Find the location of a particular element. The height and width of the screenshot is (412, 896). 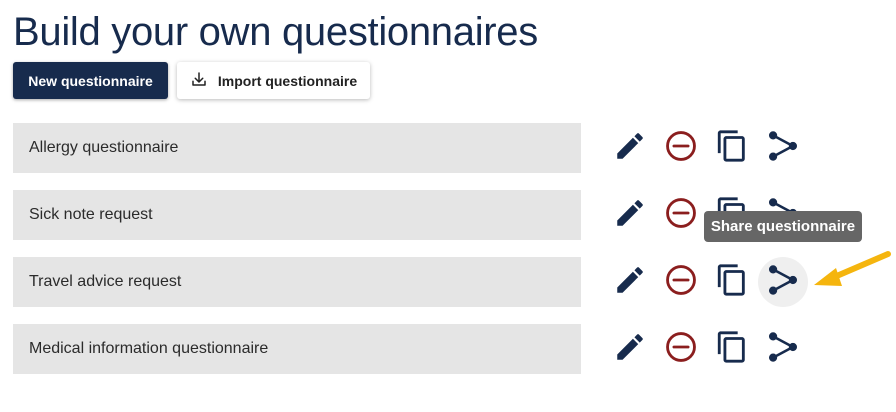

share-tooltip: Share questionnaire is located at coordinates (783, 226).